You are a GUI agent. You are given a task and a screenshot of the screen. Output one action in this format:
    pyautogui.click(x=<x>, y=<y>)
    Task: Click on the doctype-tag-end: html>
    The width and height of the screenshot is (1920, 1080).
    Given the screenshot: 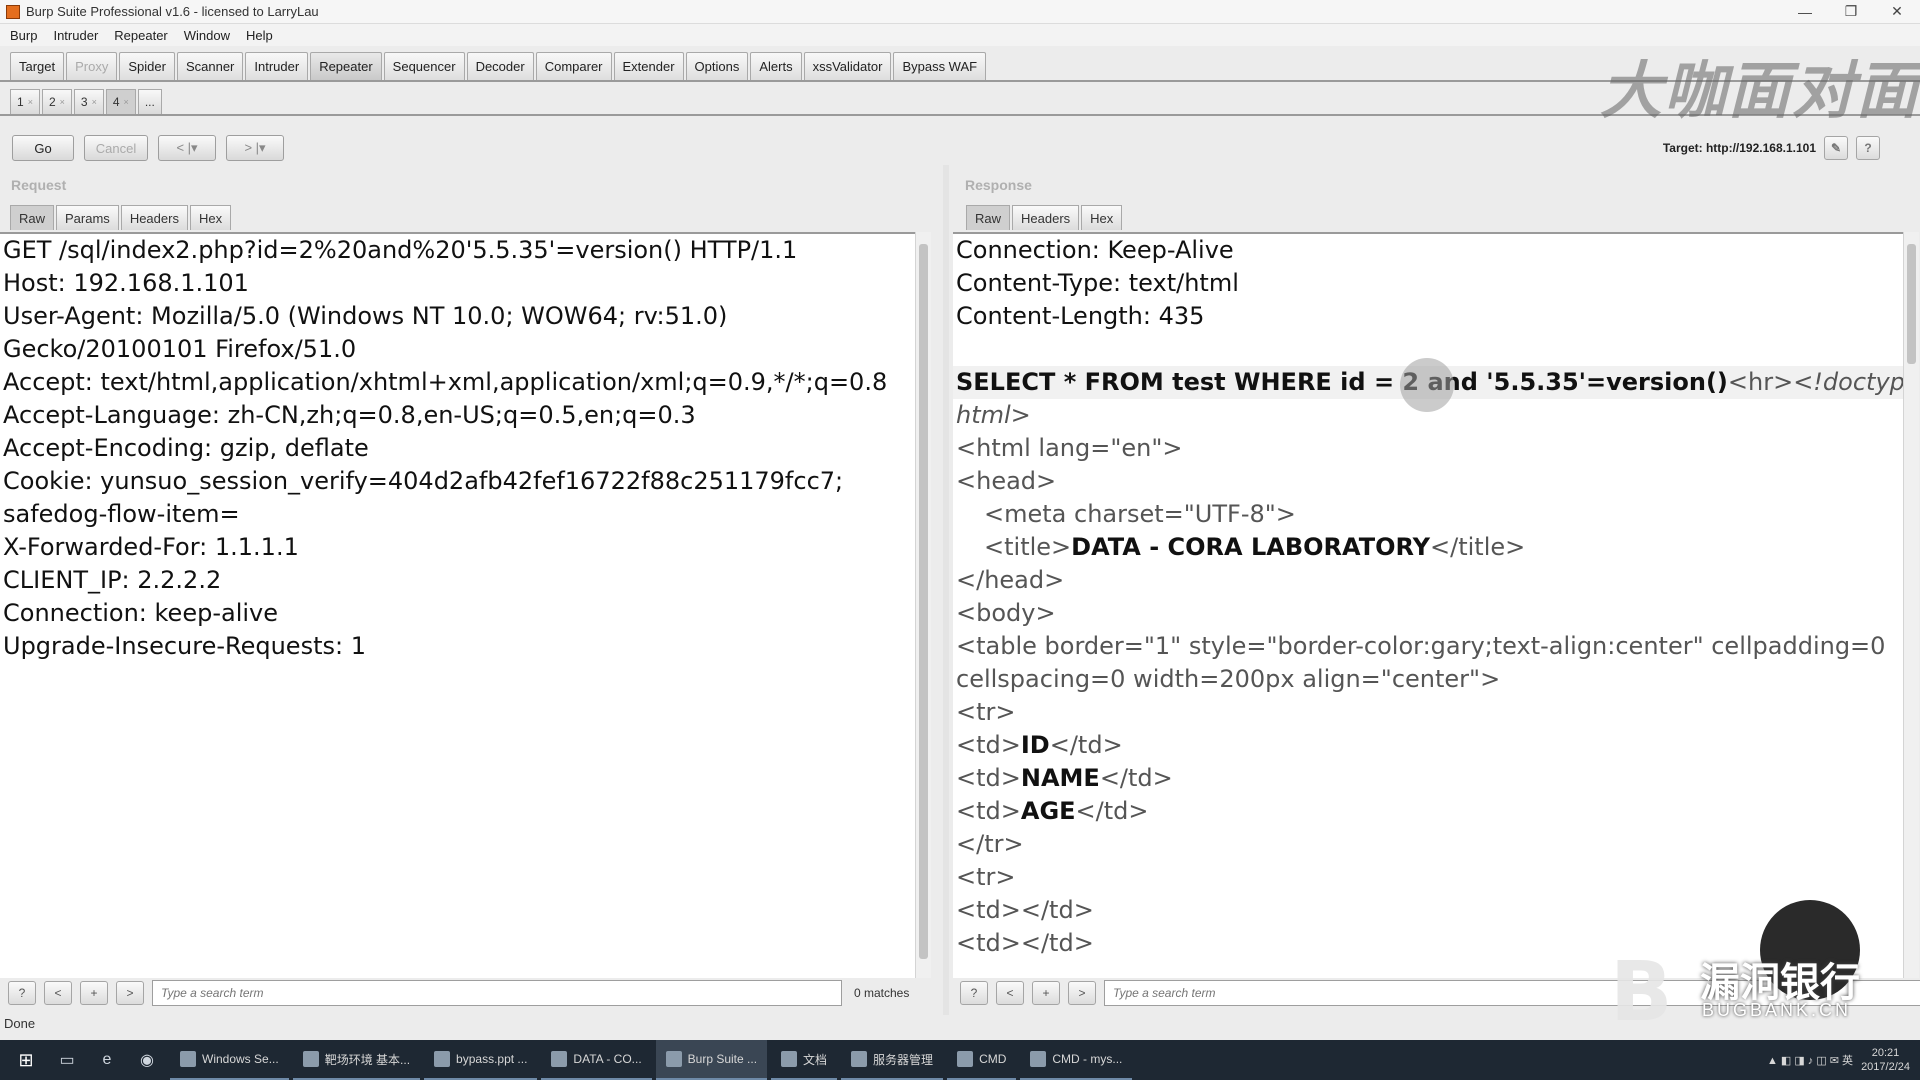 What is the action you would take?
    pyautogui.click(x=993, y=415)
    